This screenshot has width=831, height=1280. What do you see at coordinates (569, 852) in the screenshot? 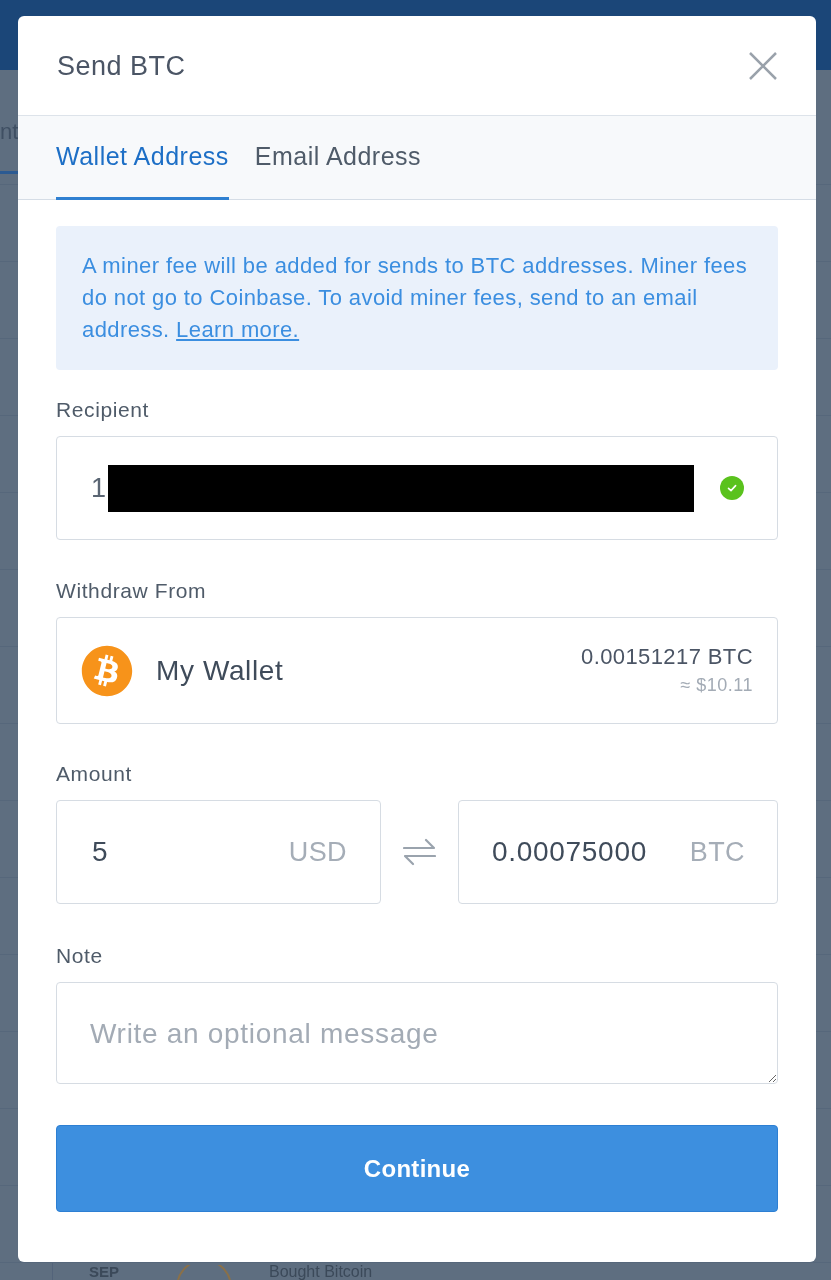
I see `amount-value: 0.00075000` at bounding box center [569, 852].